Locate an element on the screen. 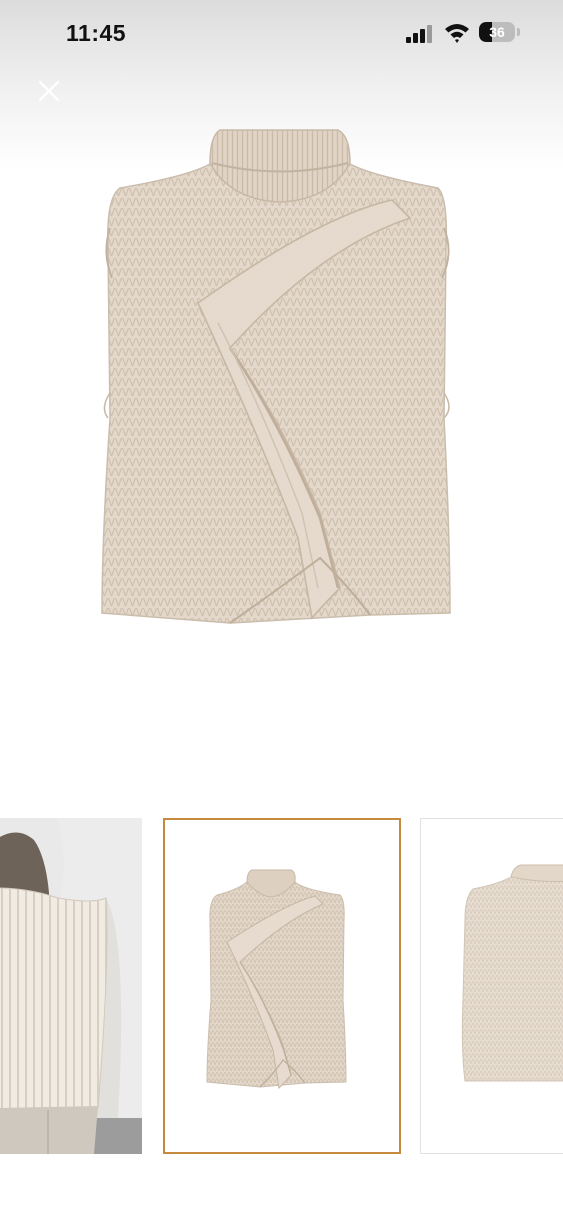 Image resolution: width=563 pixels, height=1219 pixels. wifi-icon is located at coordinates (457, 33).